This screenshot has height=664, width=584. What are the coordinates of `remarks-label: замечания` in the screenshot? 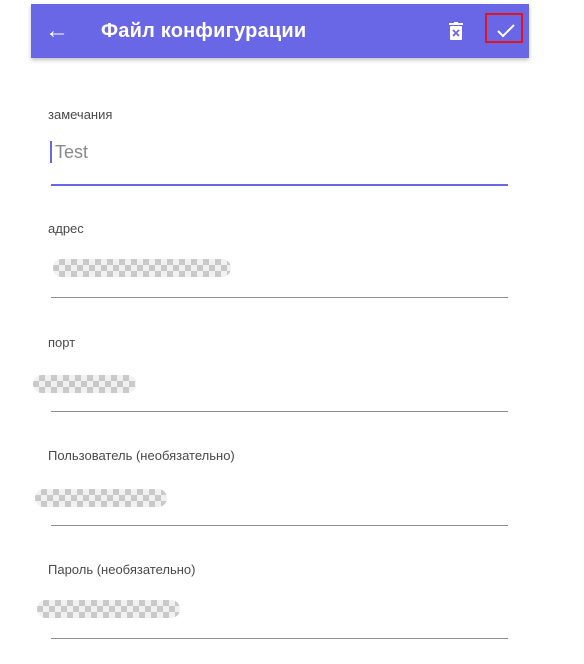 It's located at (80, 114).